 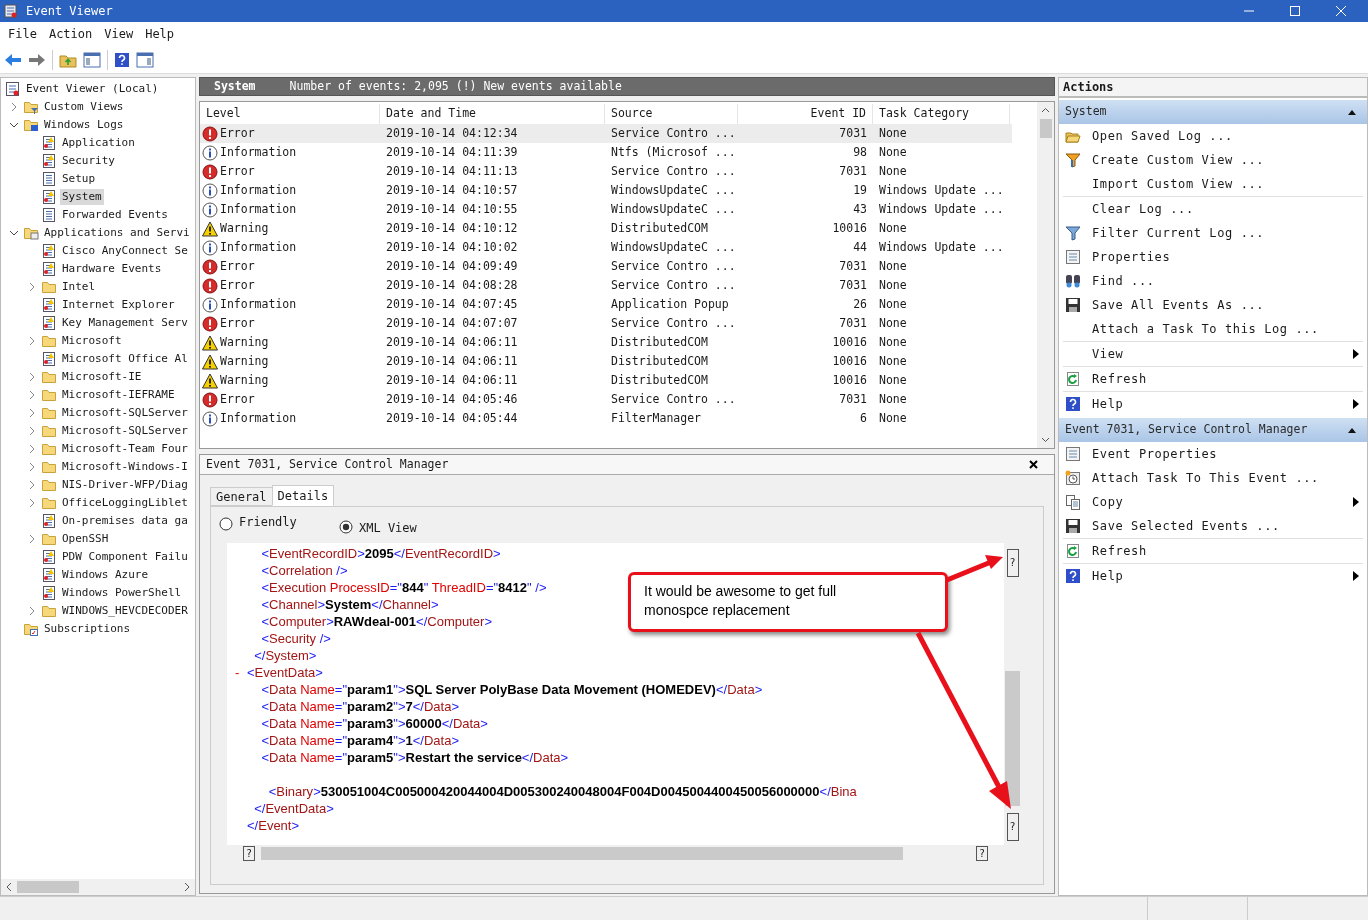 I want to click on scroll-right-glyph: ?, so click(x=982, y=853).